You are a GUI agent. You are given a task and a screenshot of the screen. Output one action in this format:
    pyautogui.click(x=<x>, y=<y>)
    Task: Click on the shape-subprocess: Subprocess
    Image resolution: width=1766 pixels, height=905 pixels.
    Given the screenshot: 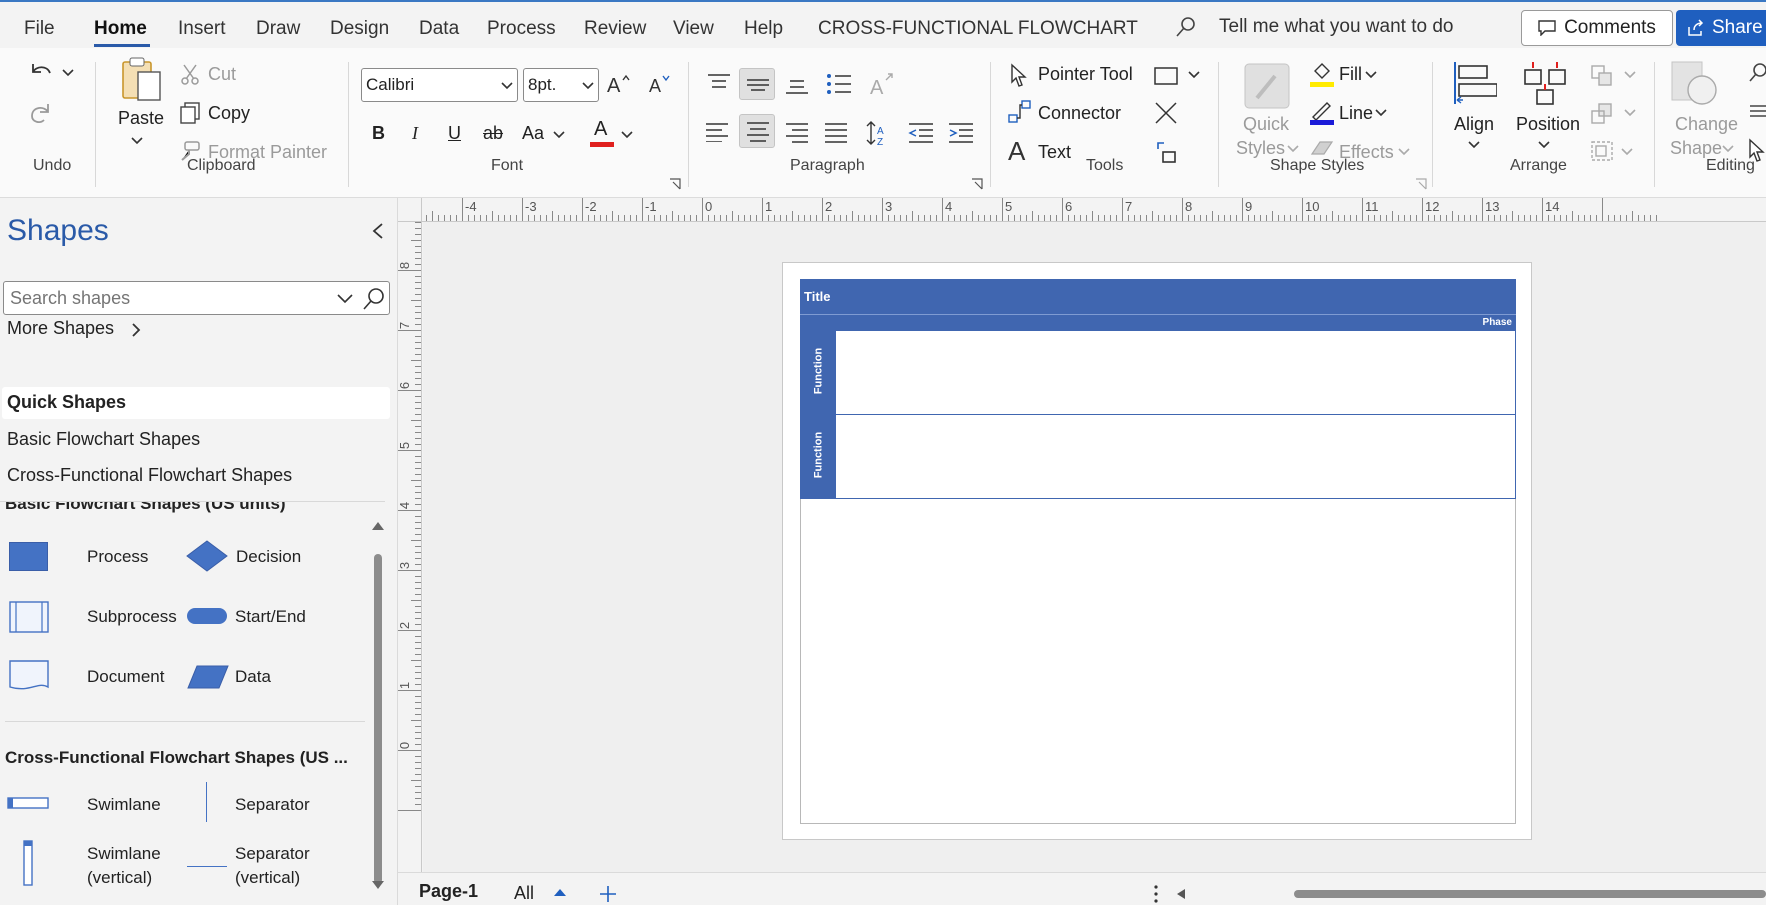 What is the action you would take?
    pyautogui.click(x=132, y=617)
    